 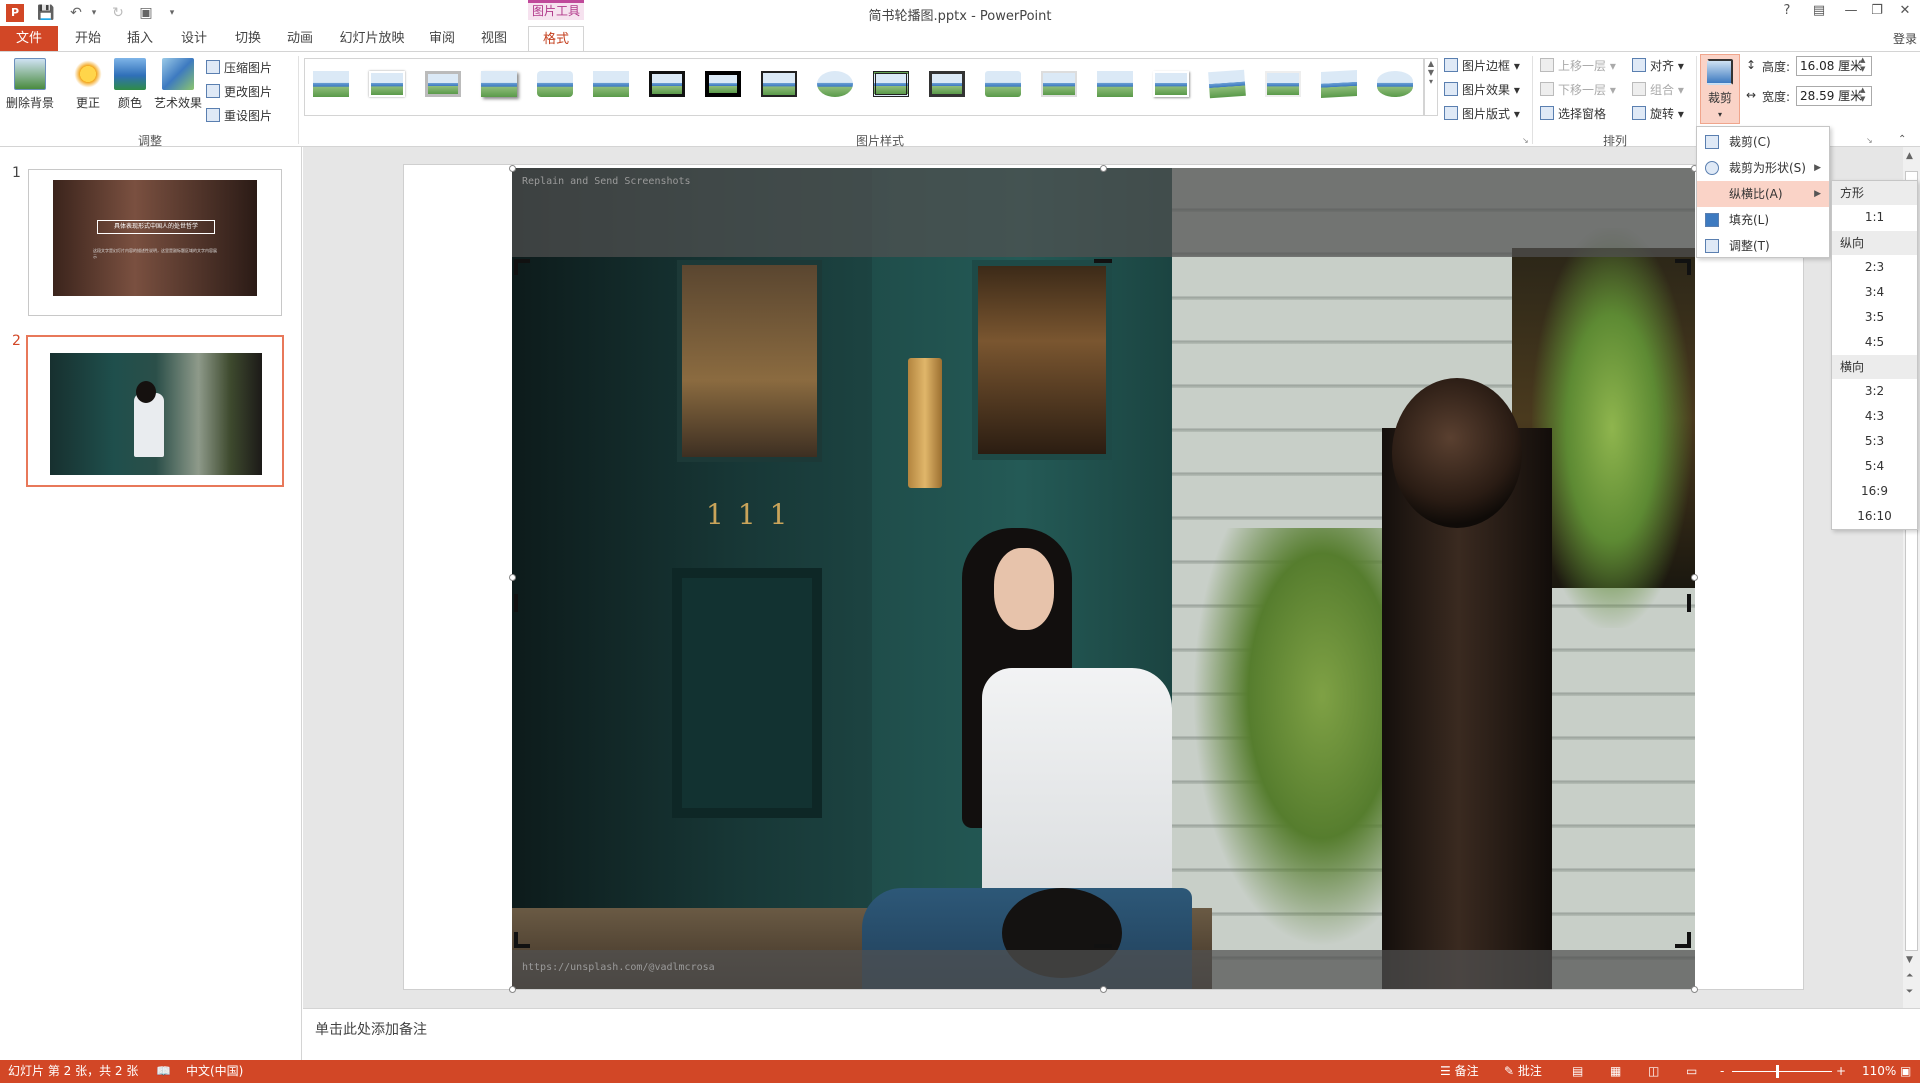 I want to click on picture-effects-button: 图片效果 ▾, so click(x=1482, y=90).